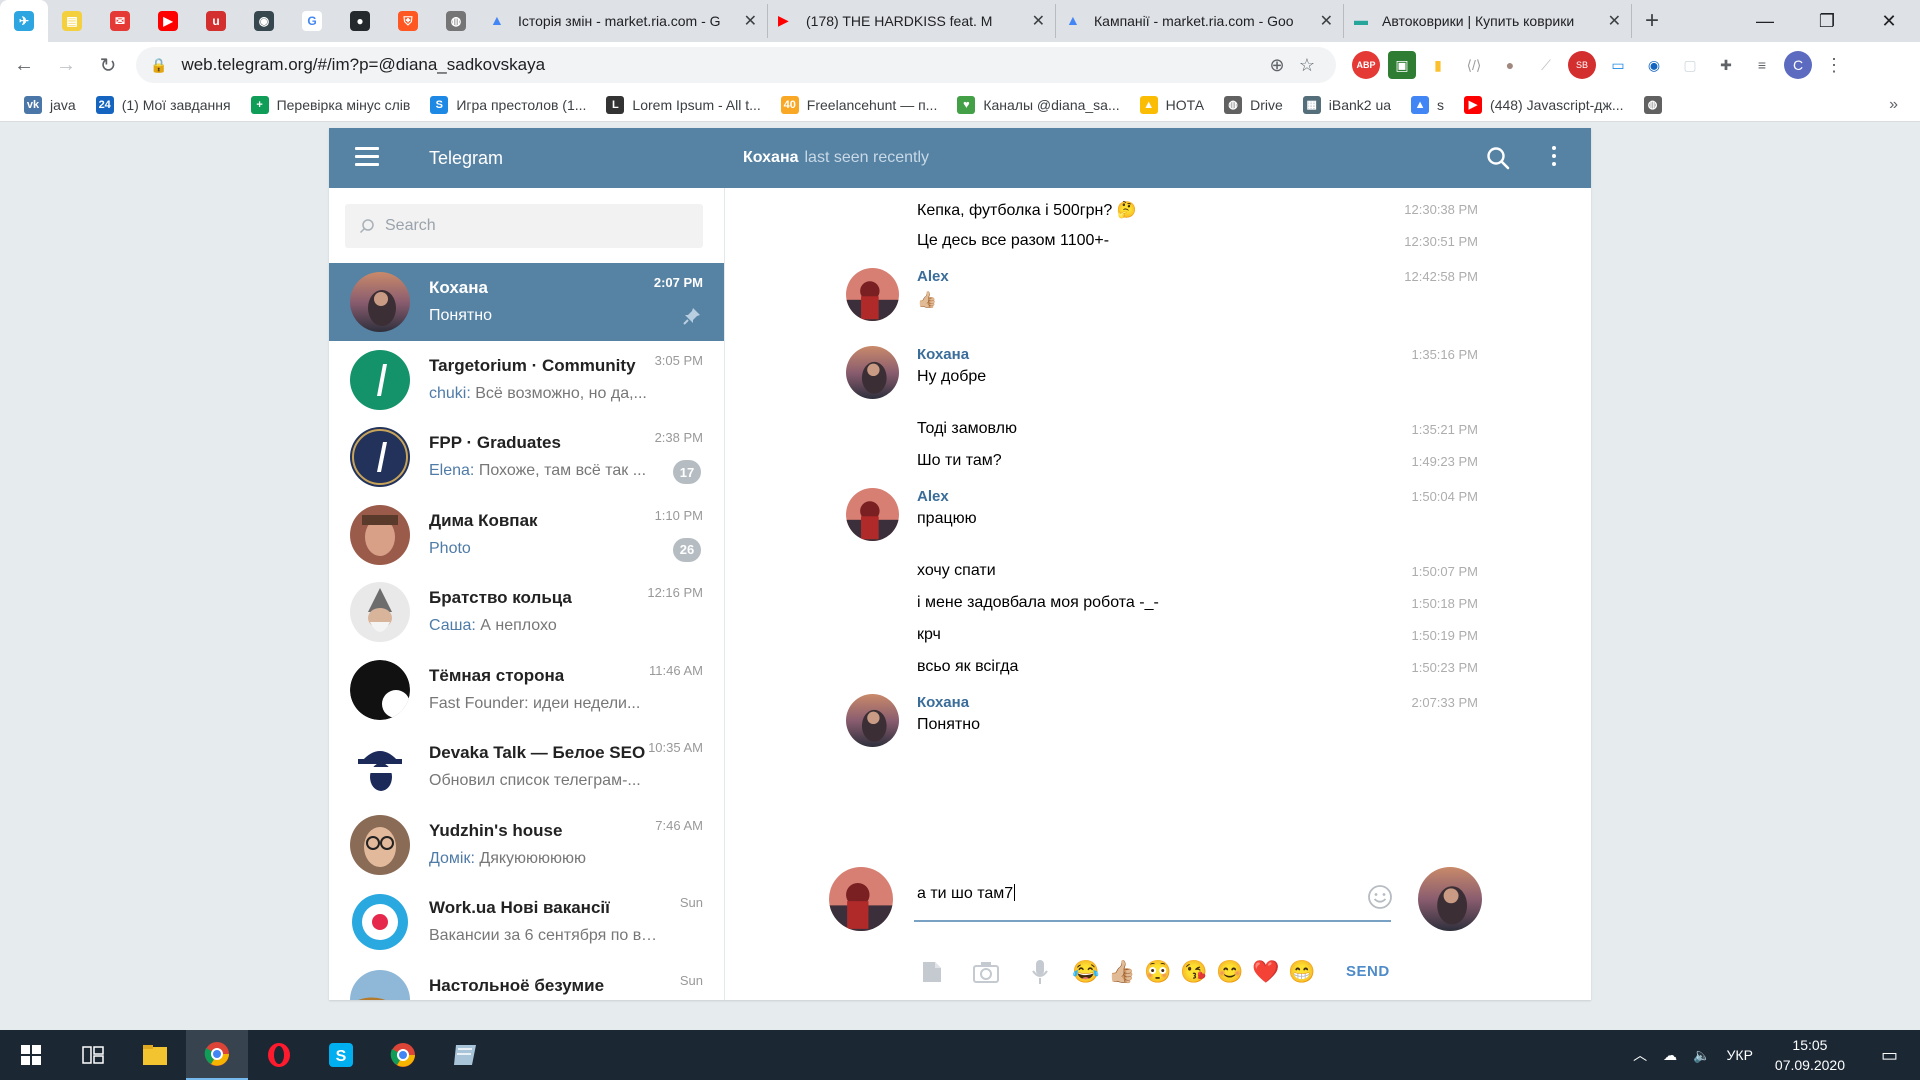 The image size is (1920, 1080). What do you see at coordinates (279, 1055) in the screenshot?
I see `opera-icon` at bounding box center [279, 1055].